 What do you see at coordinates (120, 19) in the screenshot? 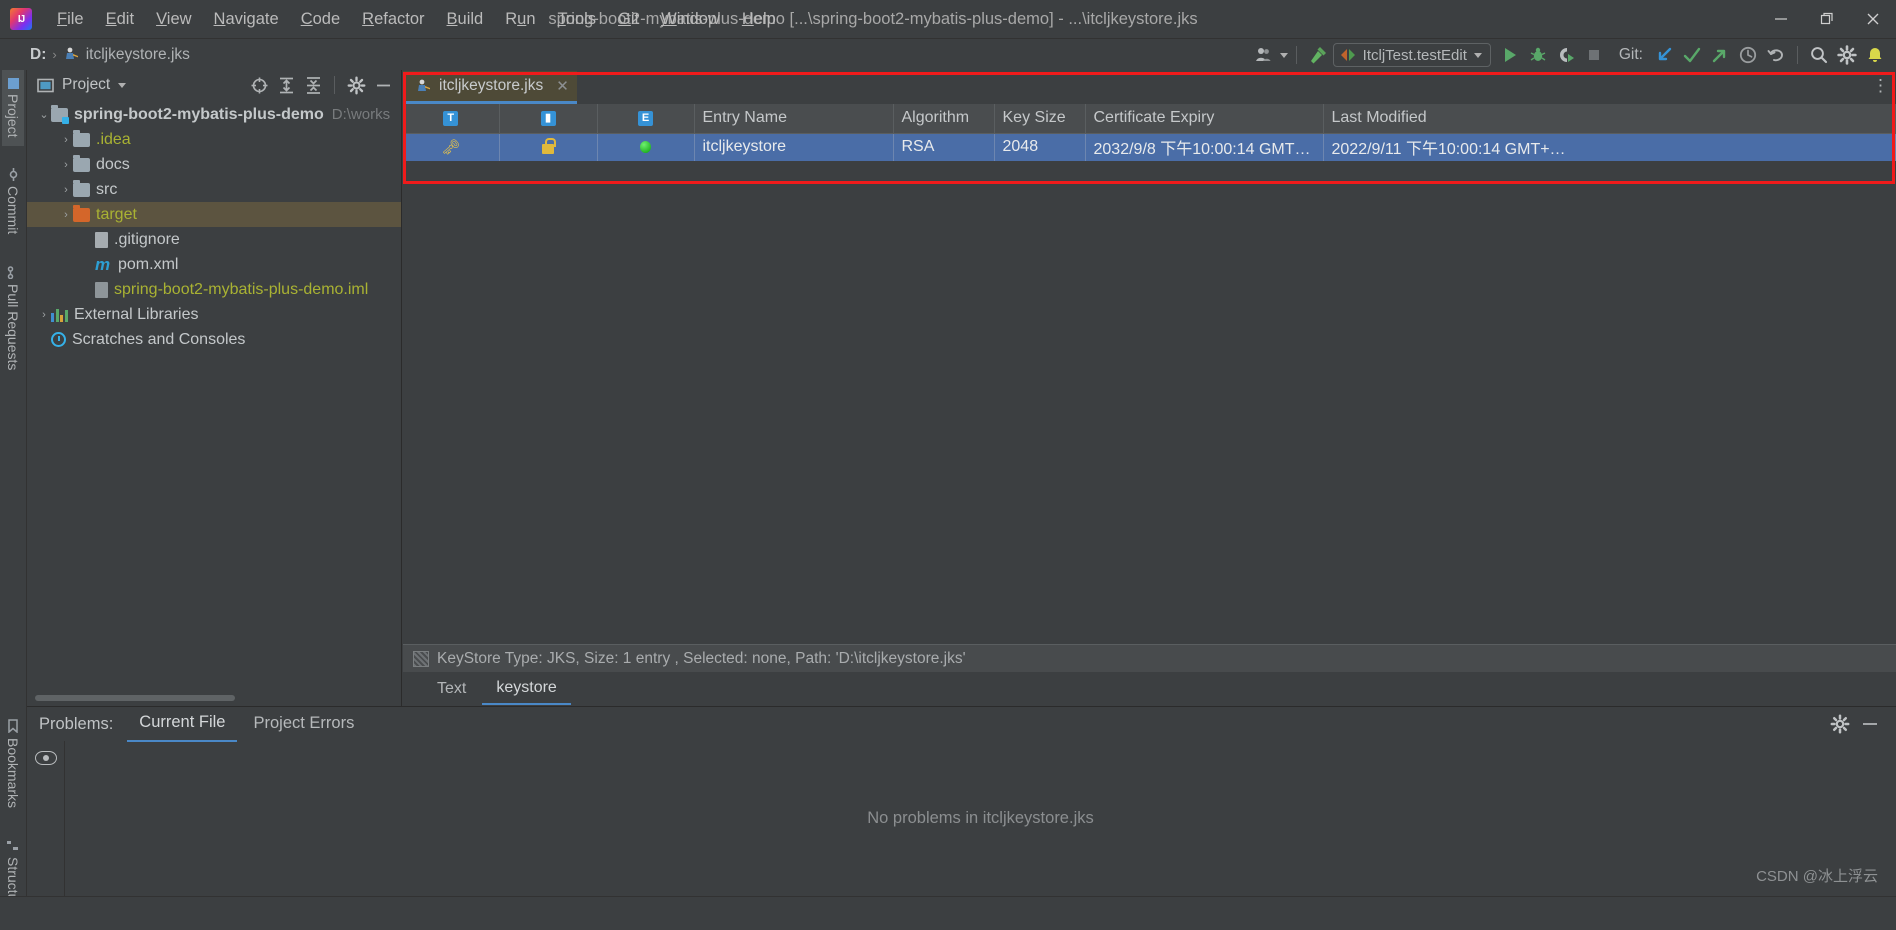
I see `menu-item-edit: Edit` at bounding box center [120, 19].